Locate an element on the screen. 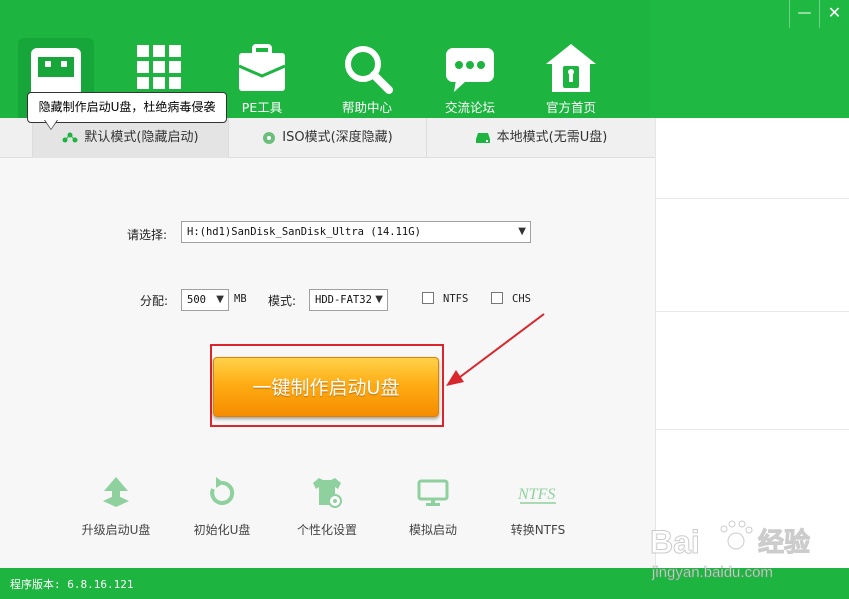  one-click-make-button: 一键制作启动U盘 is located at coordinates (326, 387).